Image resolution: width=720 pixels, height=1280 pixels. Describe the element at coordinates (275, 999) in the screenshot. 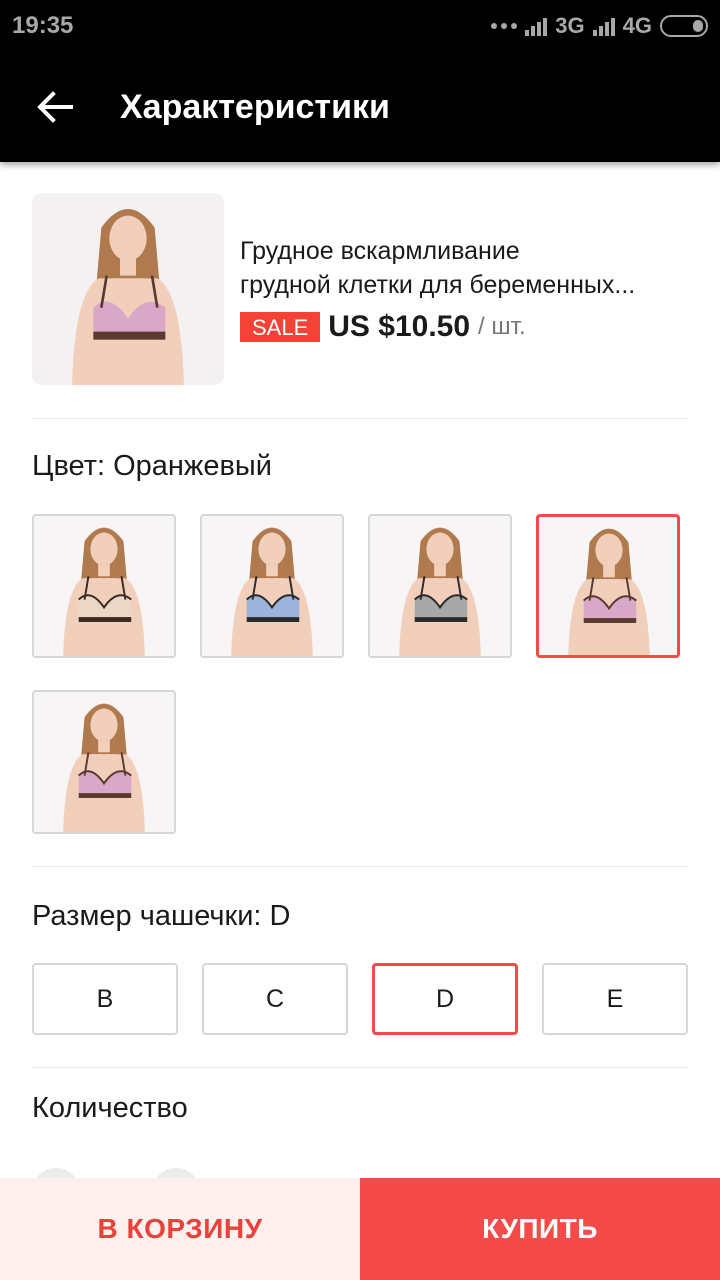

I see `size-option-c: C` at that location.